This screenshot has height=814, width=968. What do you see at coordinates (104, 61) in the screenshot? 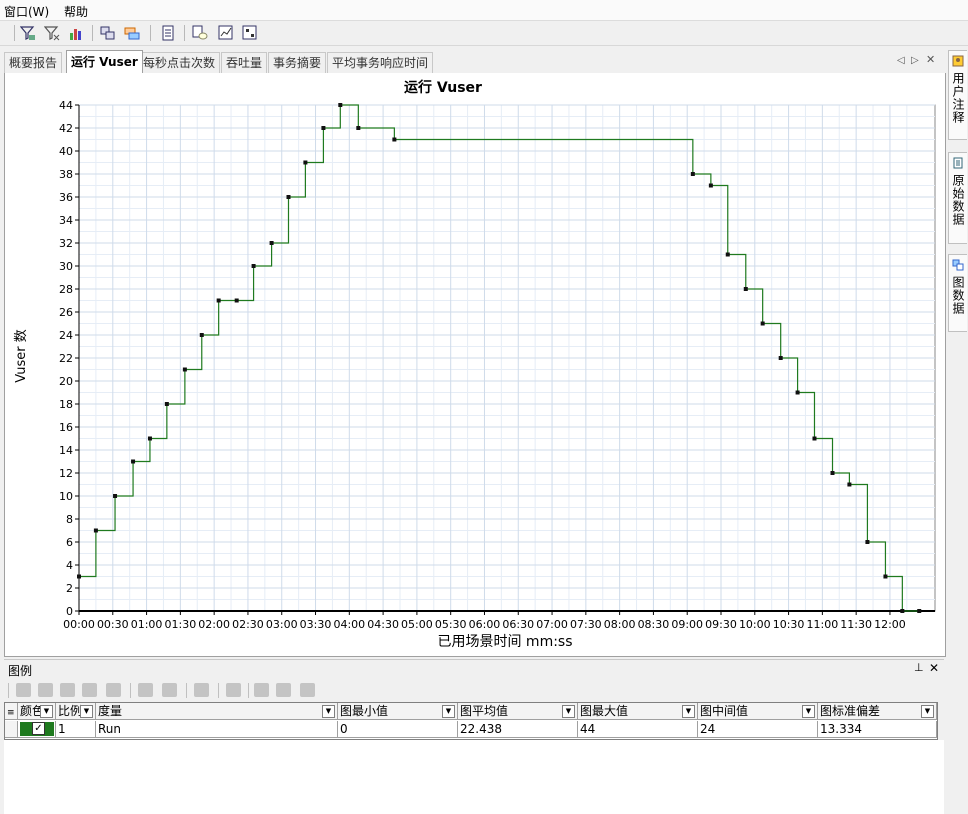
I see `tab-running-vusers: 运行 Vuser` at bounding box center [104, 61].